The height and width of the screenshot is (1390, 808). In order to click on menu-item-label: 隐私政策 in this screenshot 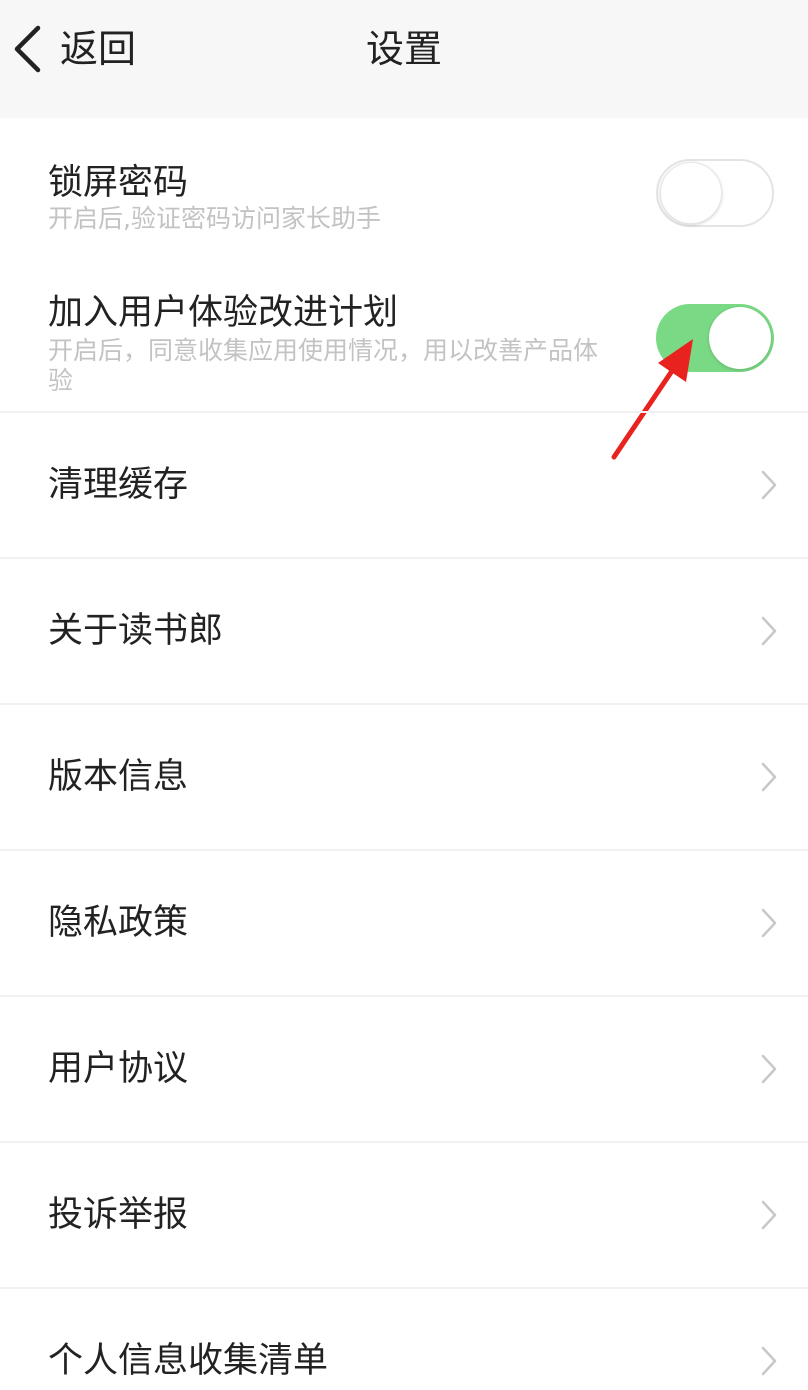, I will do `click(118, 923)`.